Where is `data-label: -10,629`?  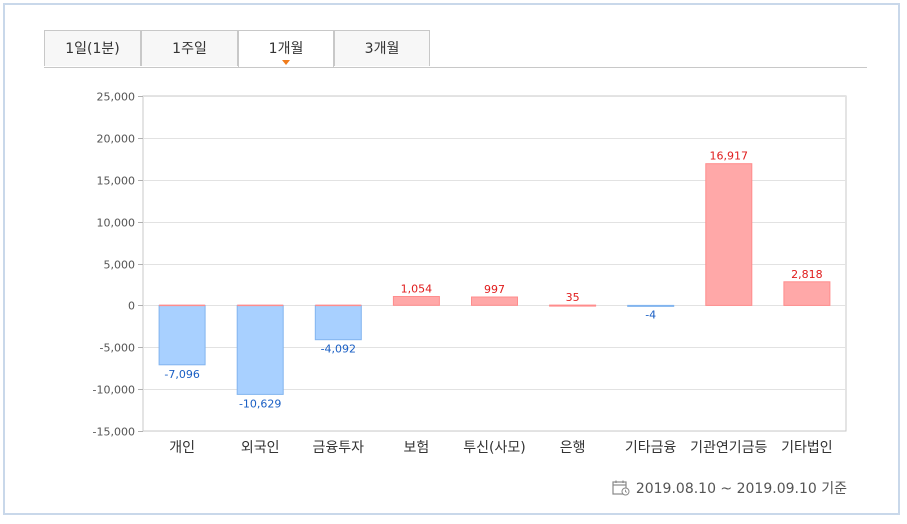
data-label: -10,629 is located at coordinates (260, 403).